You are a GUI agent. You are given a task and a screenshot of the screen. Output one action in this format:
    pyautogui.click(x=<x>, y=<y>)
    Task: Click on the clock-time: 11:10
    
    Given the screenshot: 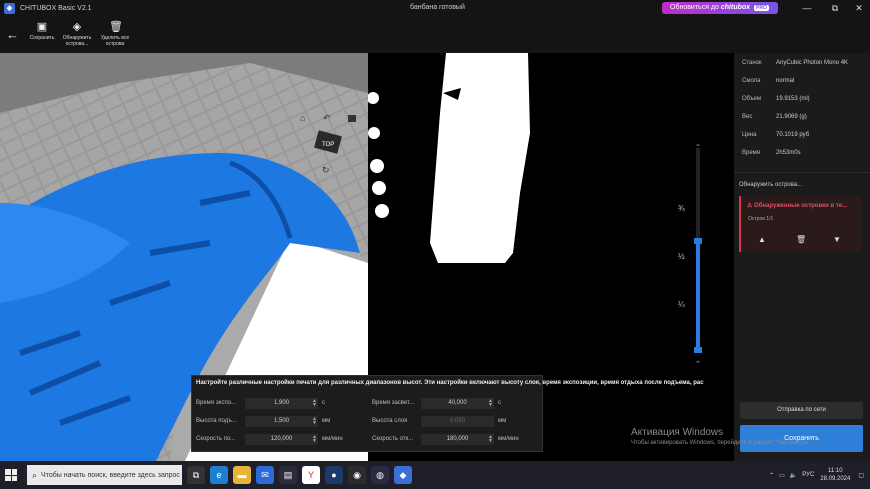 What is the action you would take?
    pyautogui.click(x=835, y=471)
    